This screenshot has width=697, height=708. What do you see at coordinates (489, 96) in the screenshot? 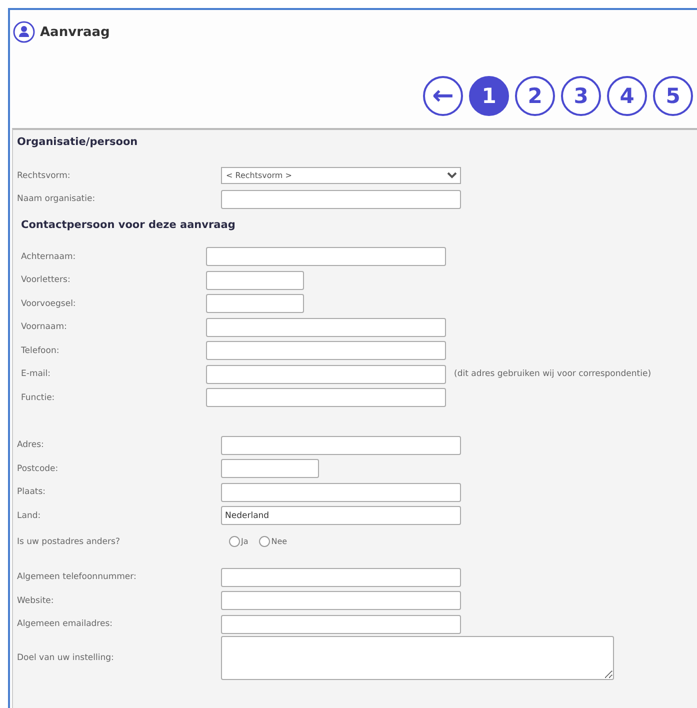
I see `step-button: 1` at bounding box center [489, 96].